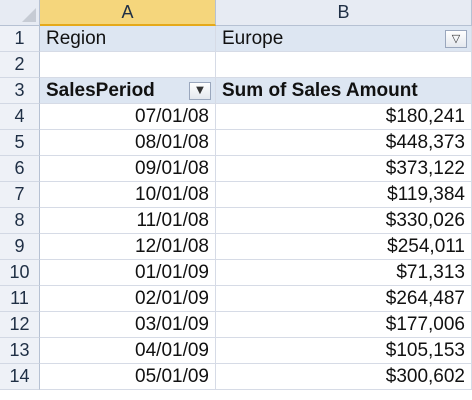  I want to click on row-header: 5, so click(20, 143).